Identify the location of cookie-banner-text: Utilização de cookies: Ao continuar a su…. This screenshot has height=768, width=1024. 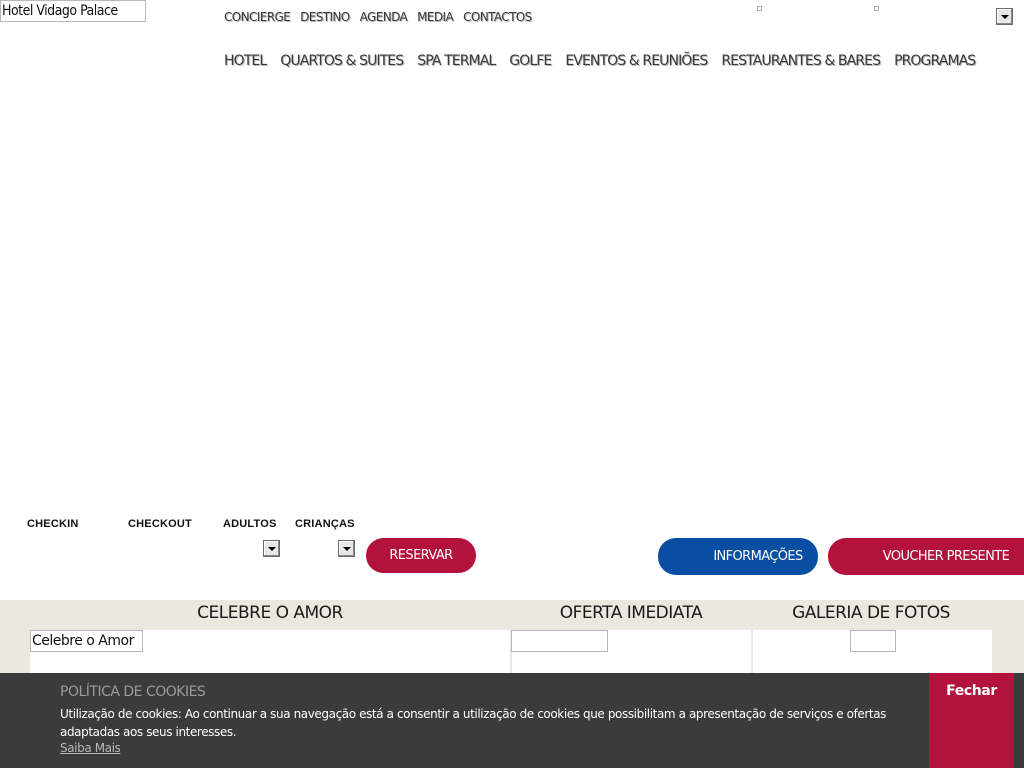
(473, 723).